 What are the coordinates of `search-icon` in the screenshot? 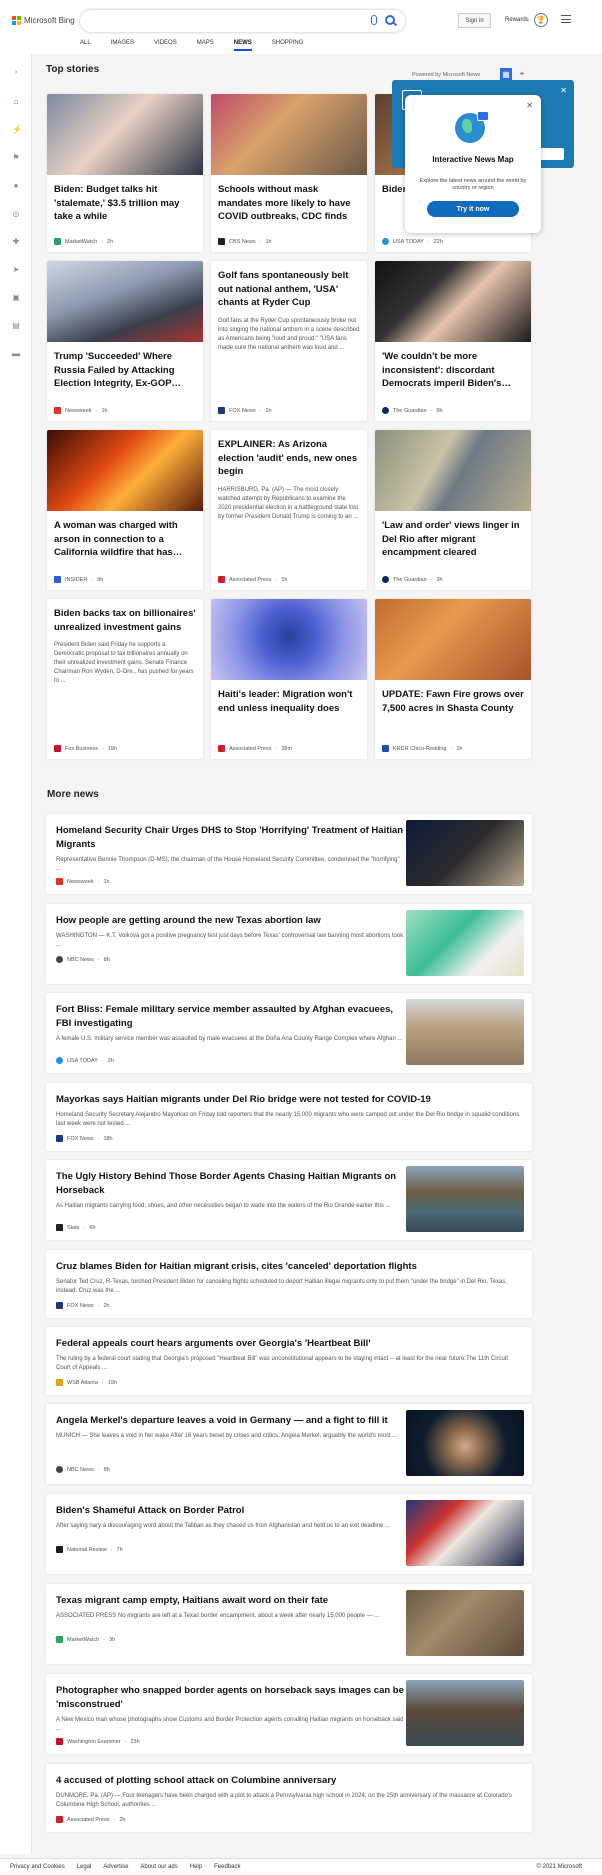 It's located at (390, 20).